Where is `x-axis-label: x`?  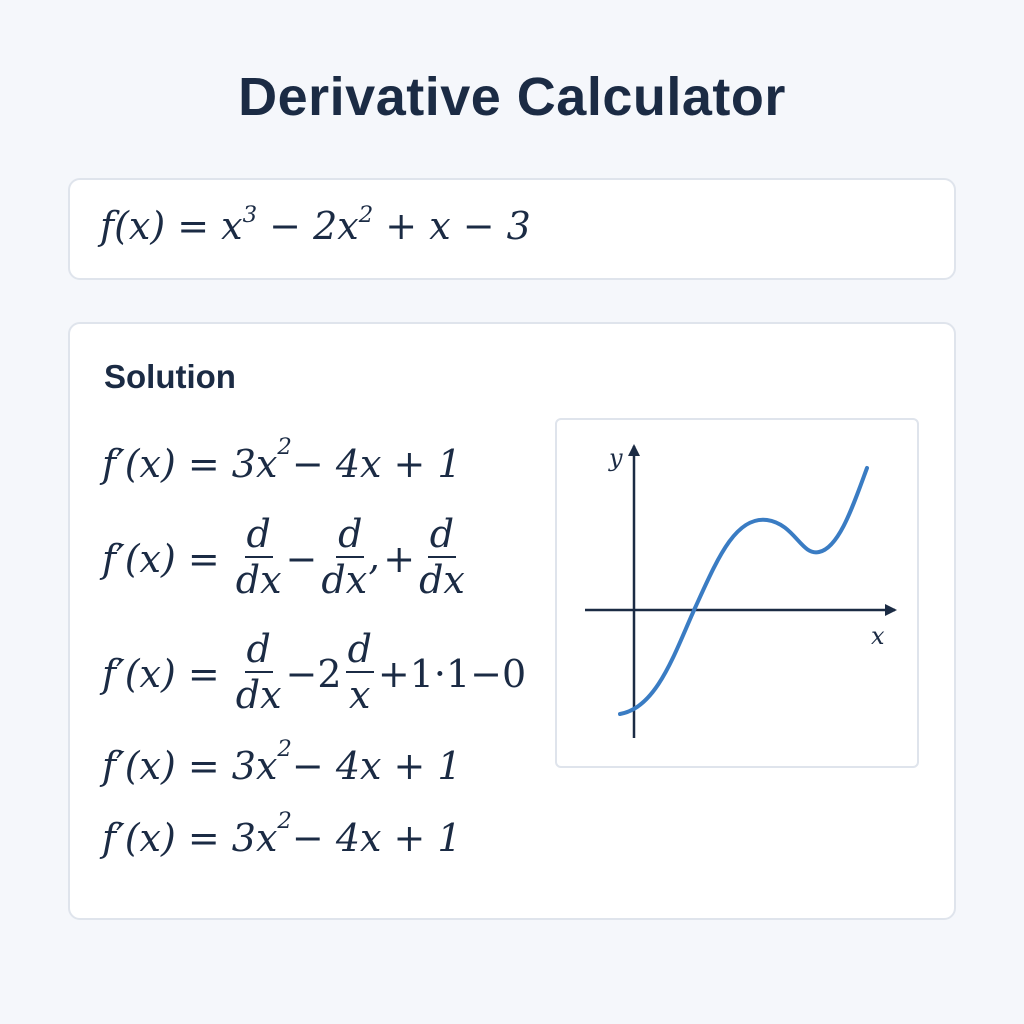 x-axis-label: x is located at coordinates (878, 636).